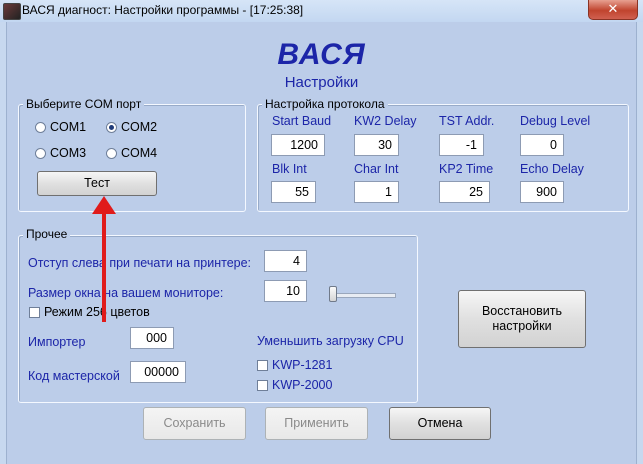  I want to click on annotation-arrow-head, so click(104, 205).